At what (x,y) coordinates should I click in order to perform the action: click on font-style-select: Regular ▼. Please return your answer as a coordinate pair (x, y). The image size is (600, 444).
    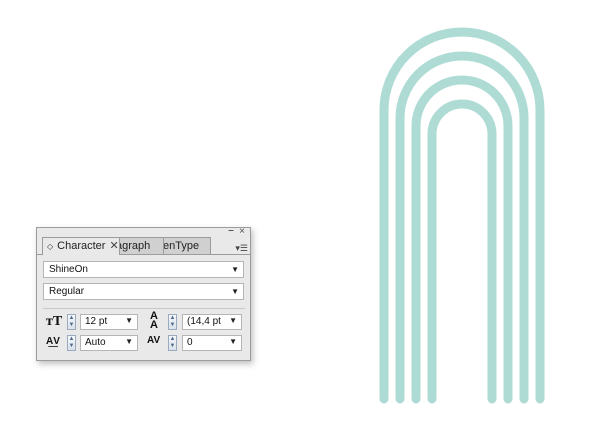
    Looking at the image, I should click on (143, 291).